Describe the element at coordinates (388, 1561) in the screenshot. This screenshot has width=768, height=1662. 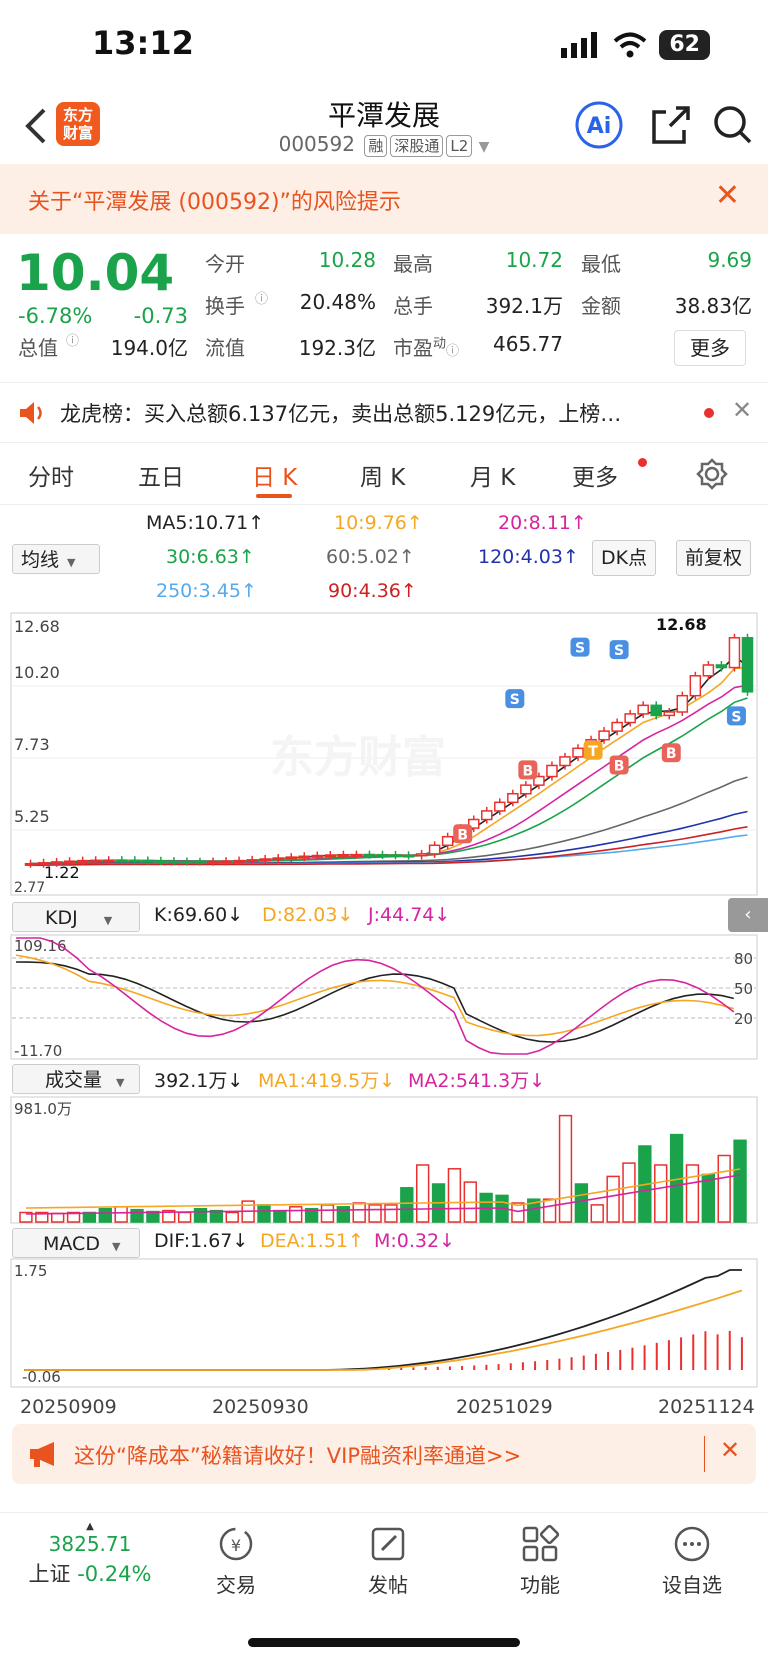
I see `nav-post: 发帖` at that location.